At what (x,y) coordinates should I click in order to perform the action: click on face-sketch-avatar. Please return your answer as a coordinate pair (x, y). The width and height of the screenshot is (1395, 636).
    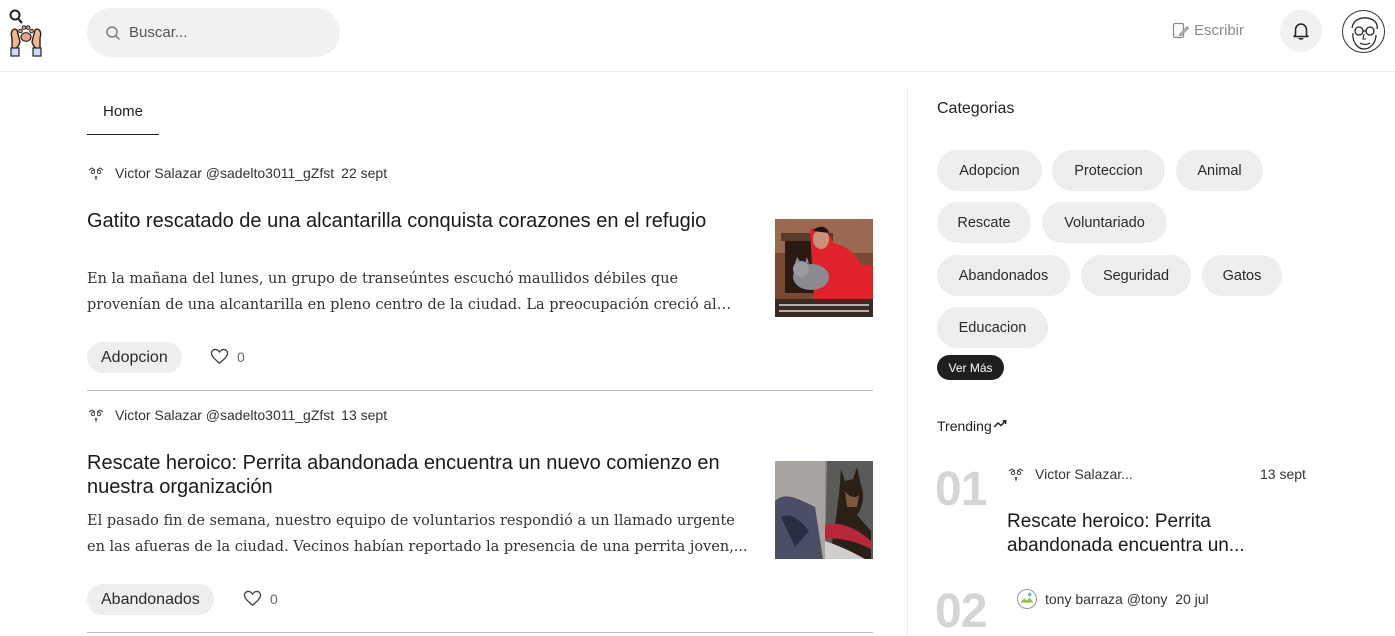
    Looking at the image, I should click on (1364, 33).